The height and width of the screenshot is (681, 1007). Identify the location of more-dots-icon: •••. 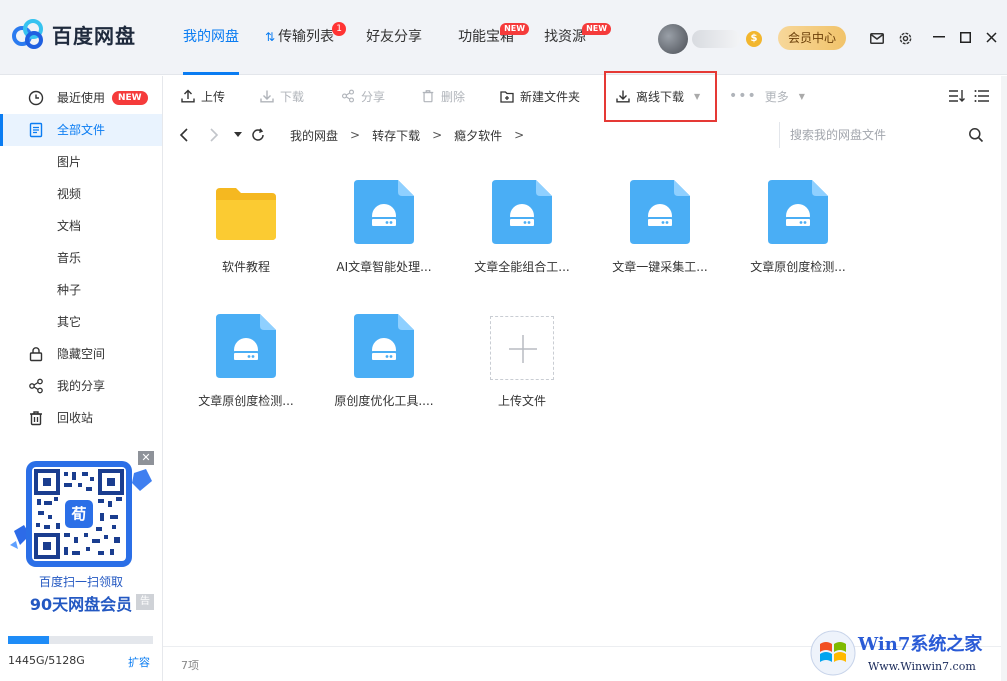
(743, 96).